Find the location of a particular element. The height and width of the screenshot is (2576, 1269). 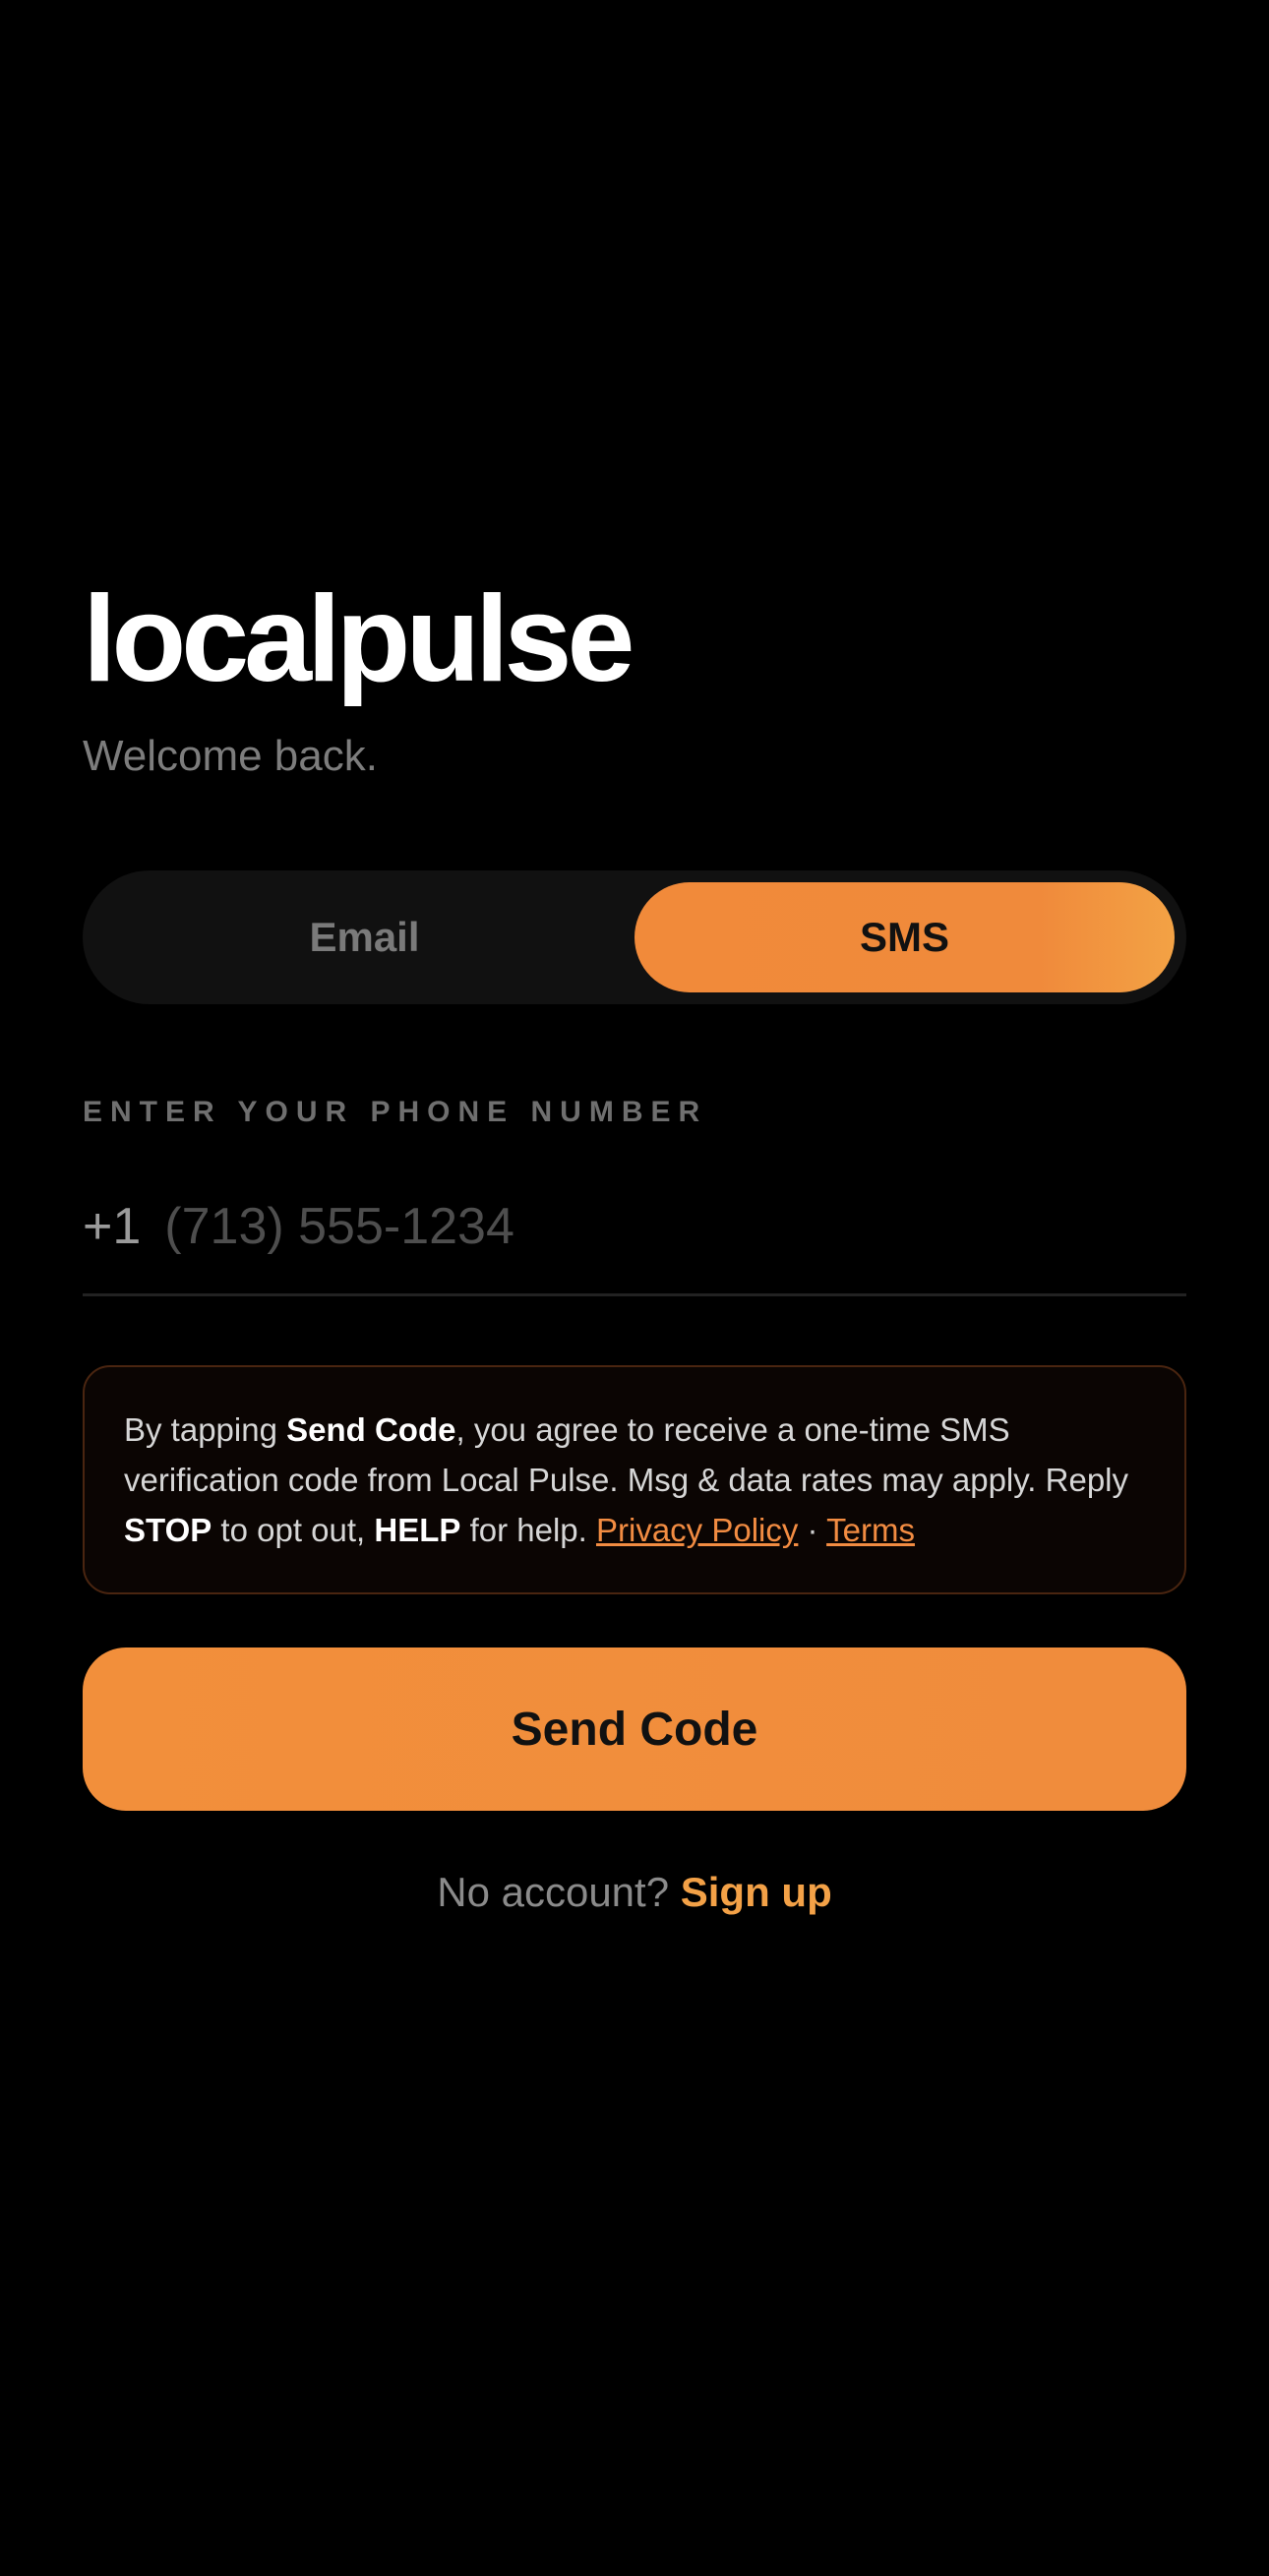

consent-bold-help: HELP is located at coordinates (417, 1530).